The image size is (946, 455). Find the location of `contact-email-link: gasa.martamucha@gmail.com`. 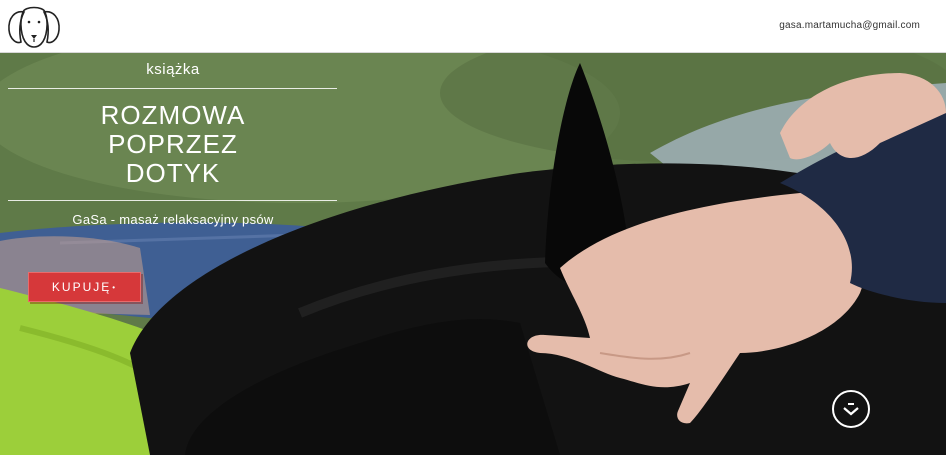

contact-email-link: gasa.martamucha@gmail.com is located at coordinates (849, 25).